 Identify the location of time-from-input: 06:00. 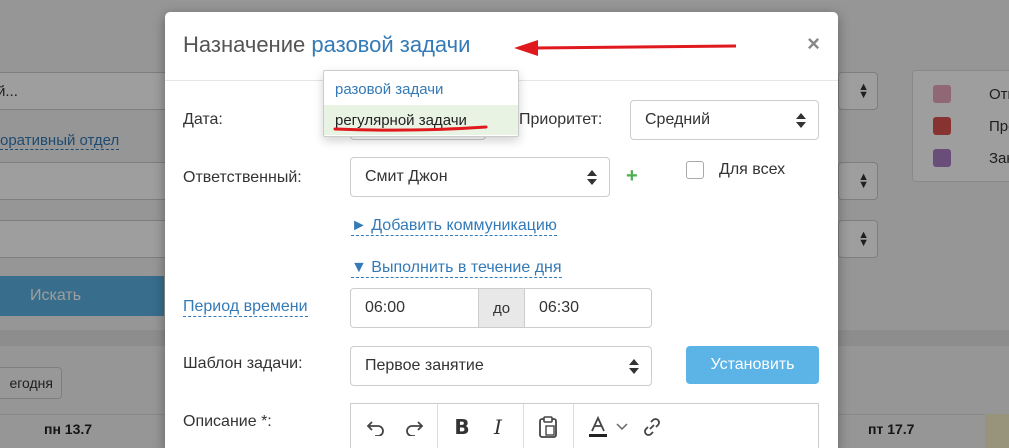
(414, 308).